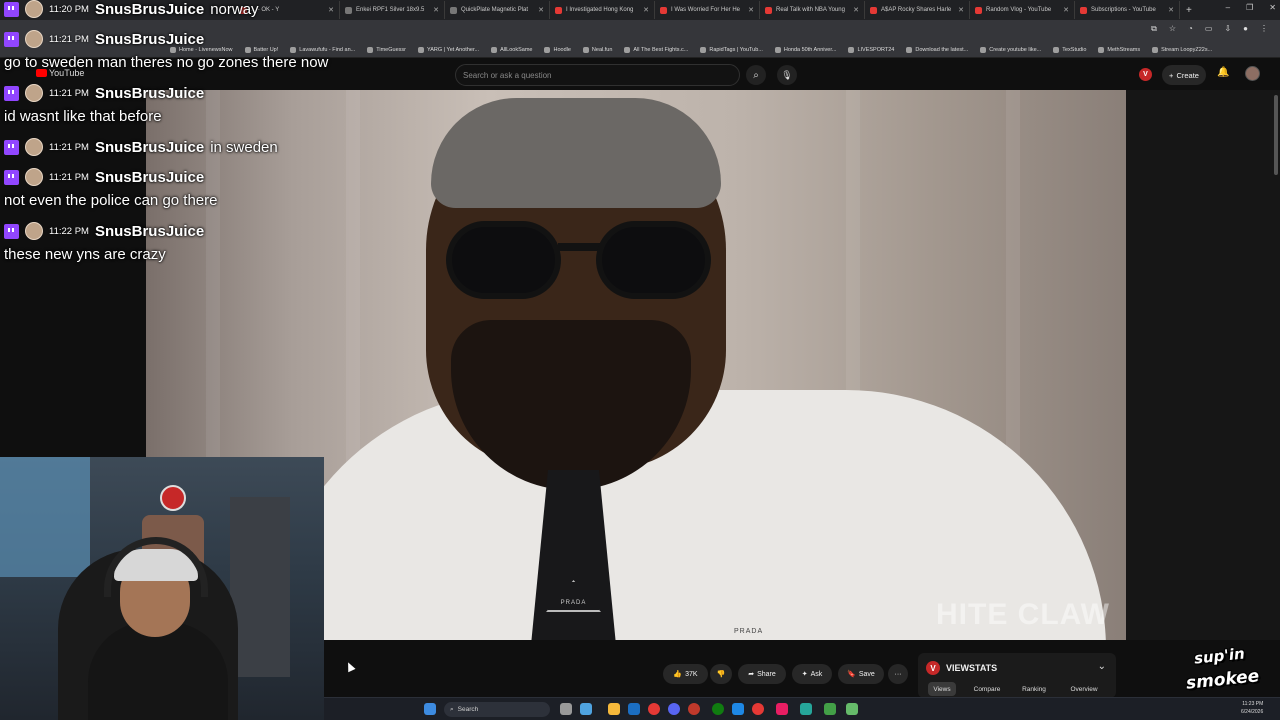  Describe the element at coordinates (497, 10) in the screenshot. I see `browser-tab: QuickPlate Magnetic Plat ✕` at that location.